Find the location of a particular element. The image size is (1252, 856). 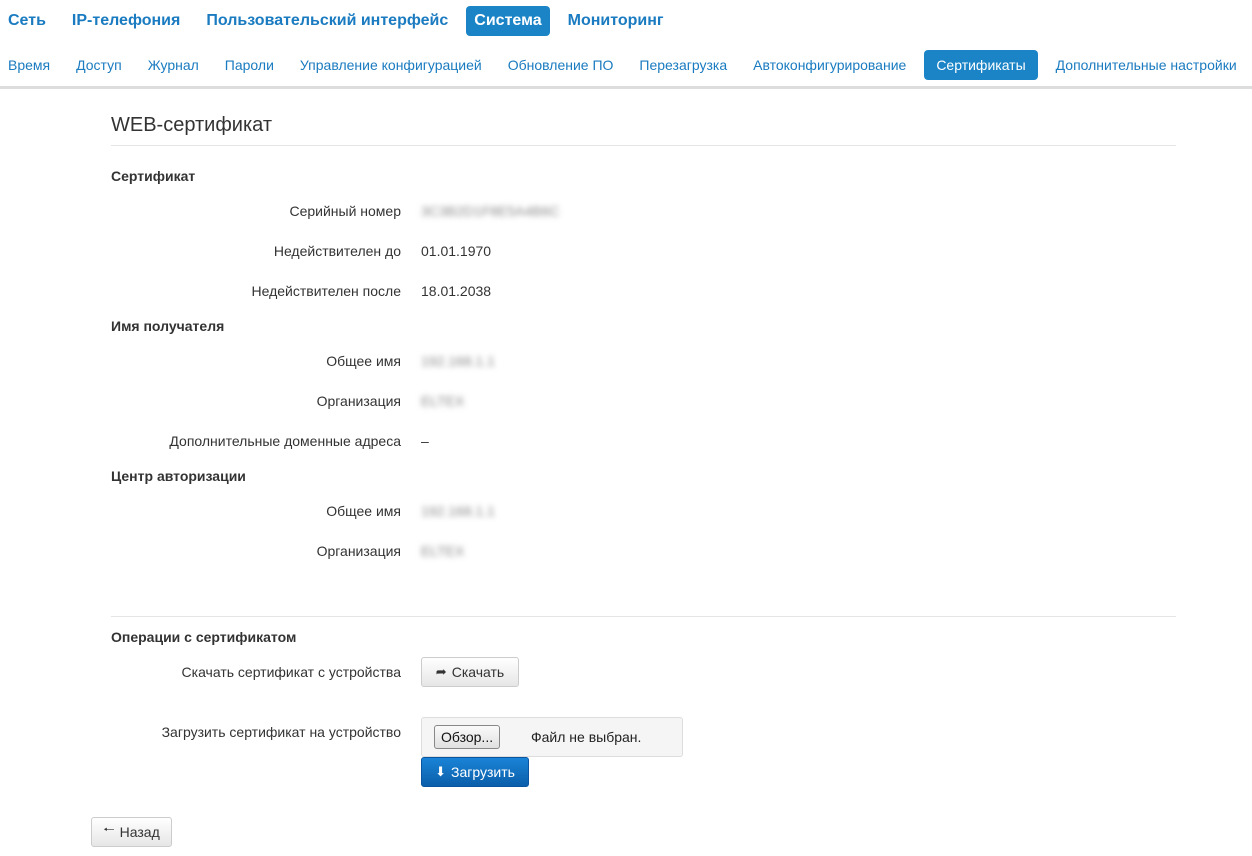

download-button-label: Скачать is located at coordinates (478, 672).